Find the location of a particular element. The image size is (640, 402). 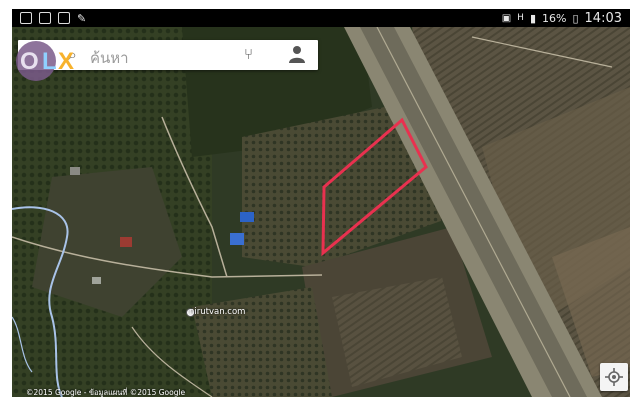

crosshair-icon is located at coordinates (614, 377).